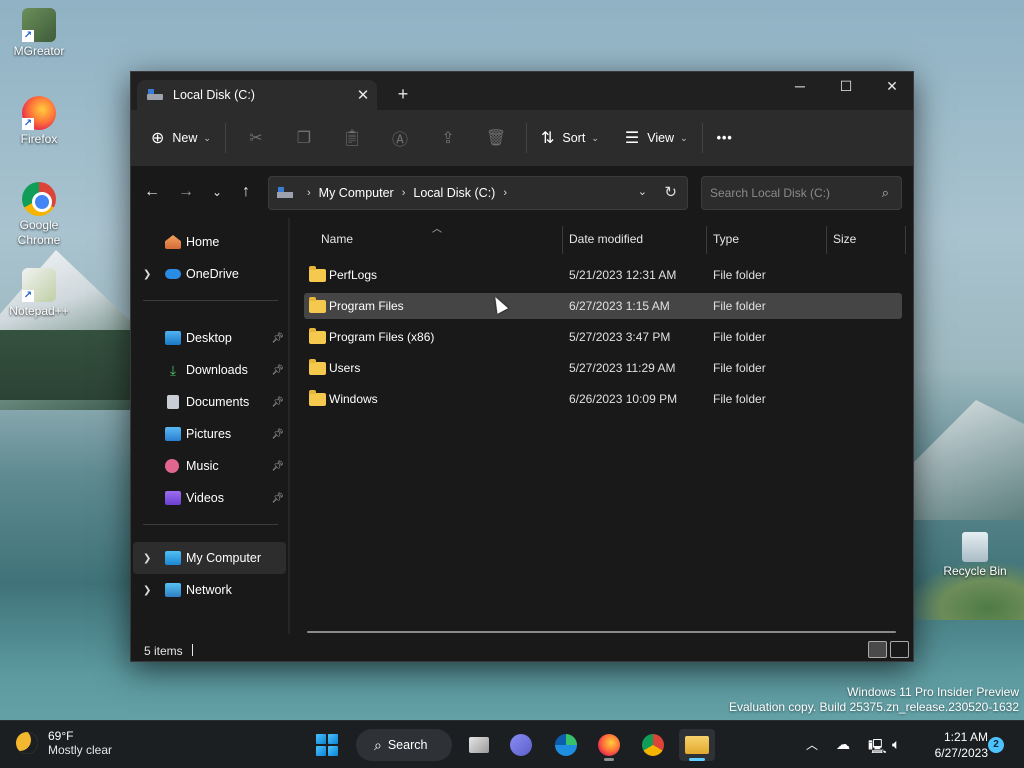 The image size is (1024, 768). Describe the element at coordinates (304, 138) in the screenshot. I see `copy-icon: ❐` at that location.